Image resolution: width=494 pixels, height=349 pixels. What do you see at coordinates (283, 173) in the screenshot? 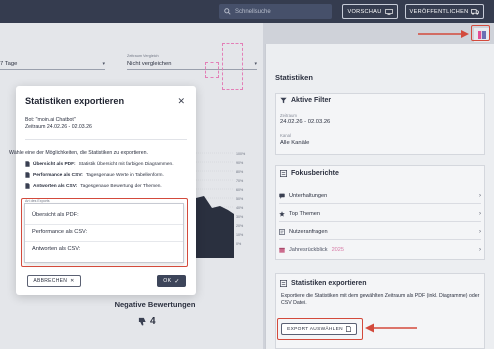
I see `report-icon` at bounding box center [283, 173].